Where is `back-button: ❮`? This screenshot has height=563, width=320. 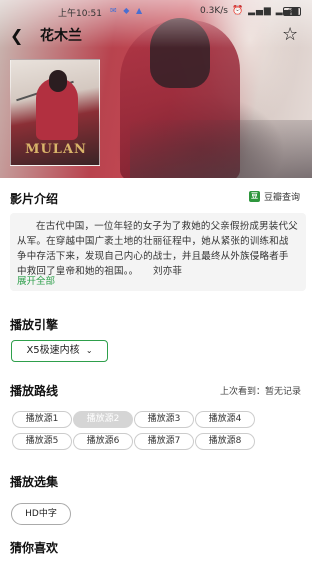
back-button: ❮ is located at coordinates (20, 36).